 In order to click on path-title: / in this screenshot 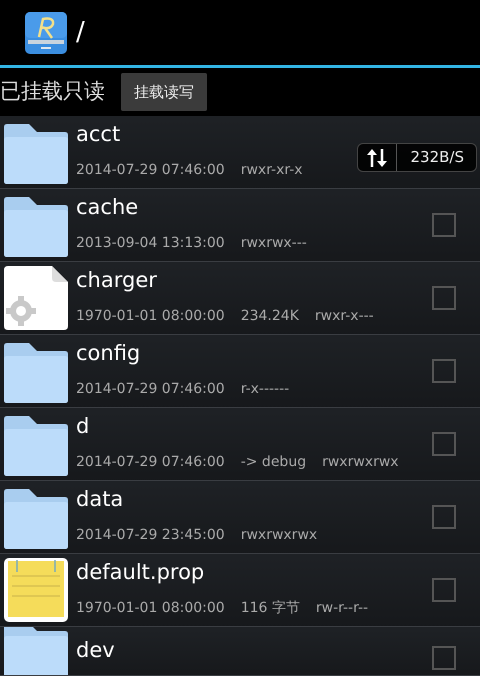, I will do `click(80, 32)`.